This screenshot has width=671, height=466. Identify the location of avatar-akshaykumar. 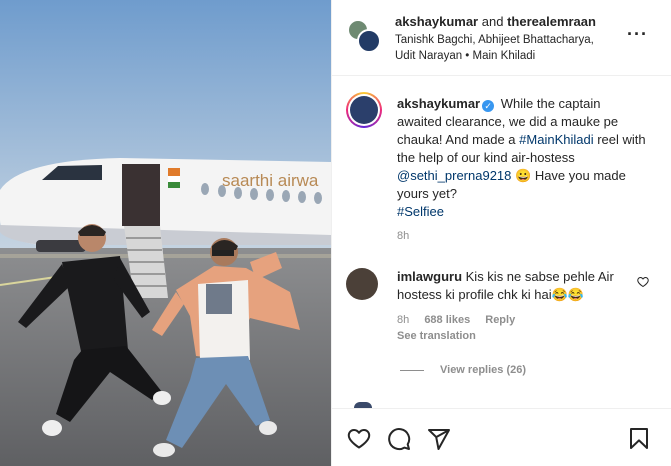
(369, 41).